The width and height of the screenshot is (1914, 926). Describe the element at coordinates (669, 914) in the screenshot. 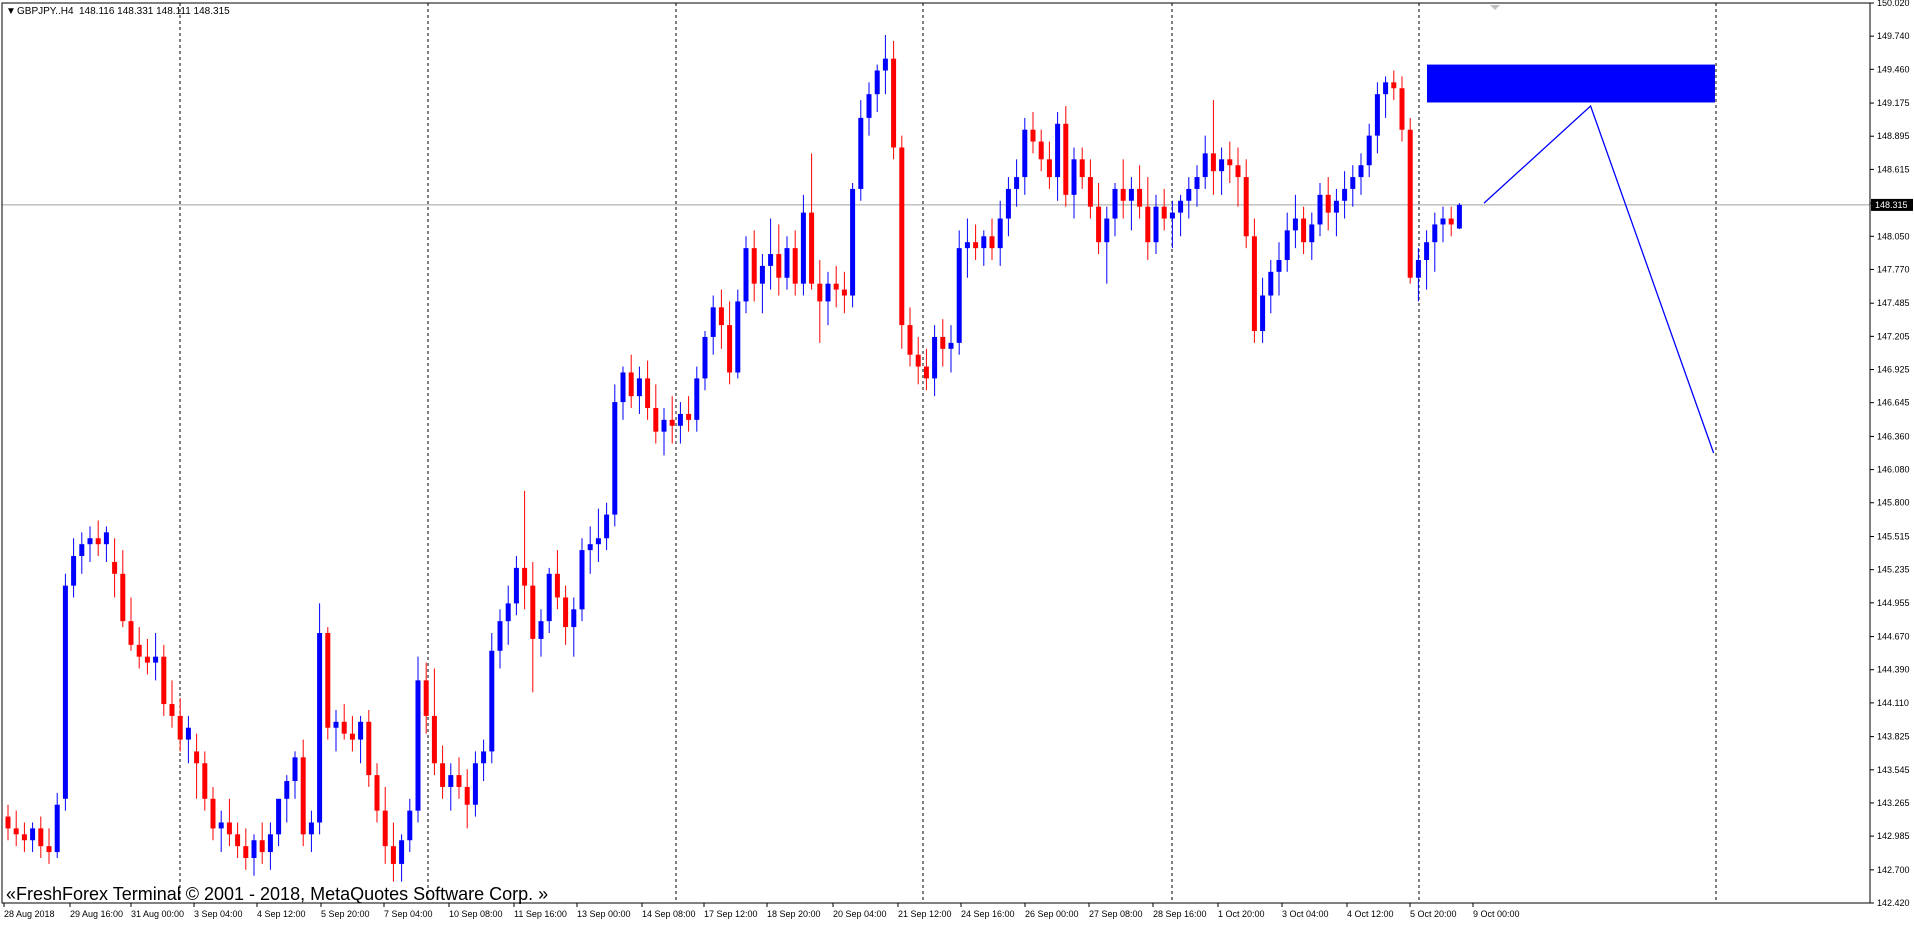

I see `x-tick-label: 14 Sep 08:00` at that location.